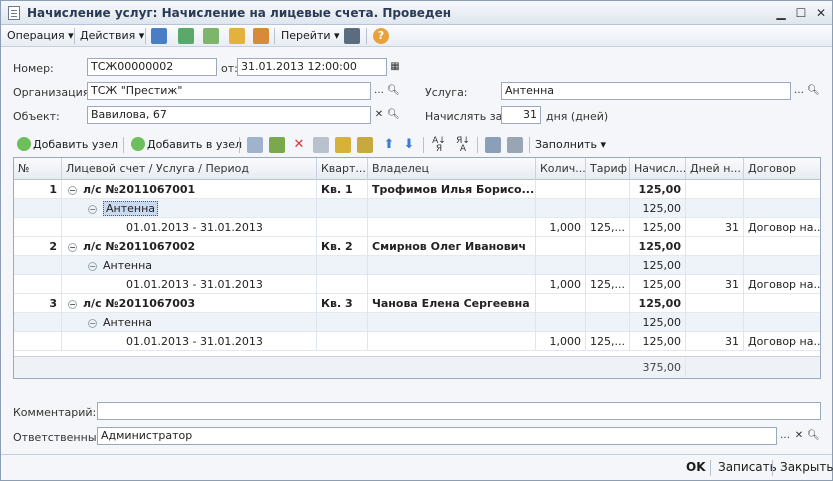 Image resolution: width=833 pixels, height=481 pixels. Describe the element at coordinates (342, 303) in the screenshot. I see `apartment-cell: Кв. 3` at that location.